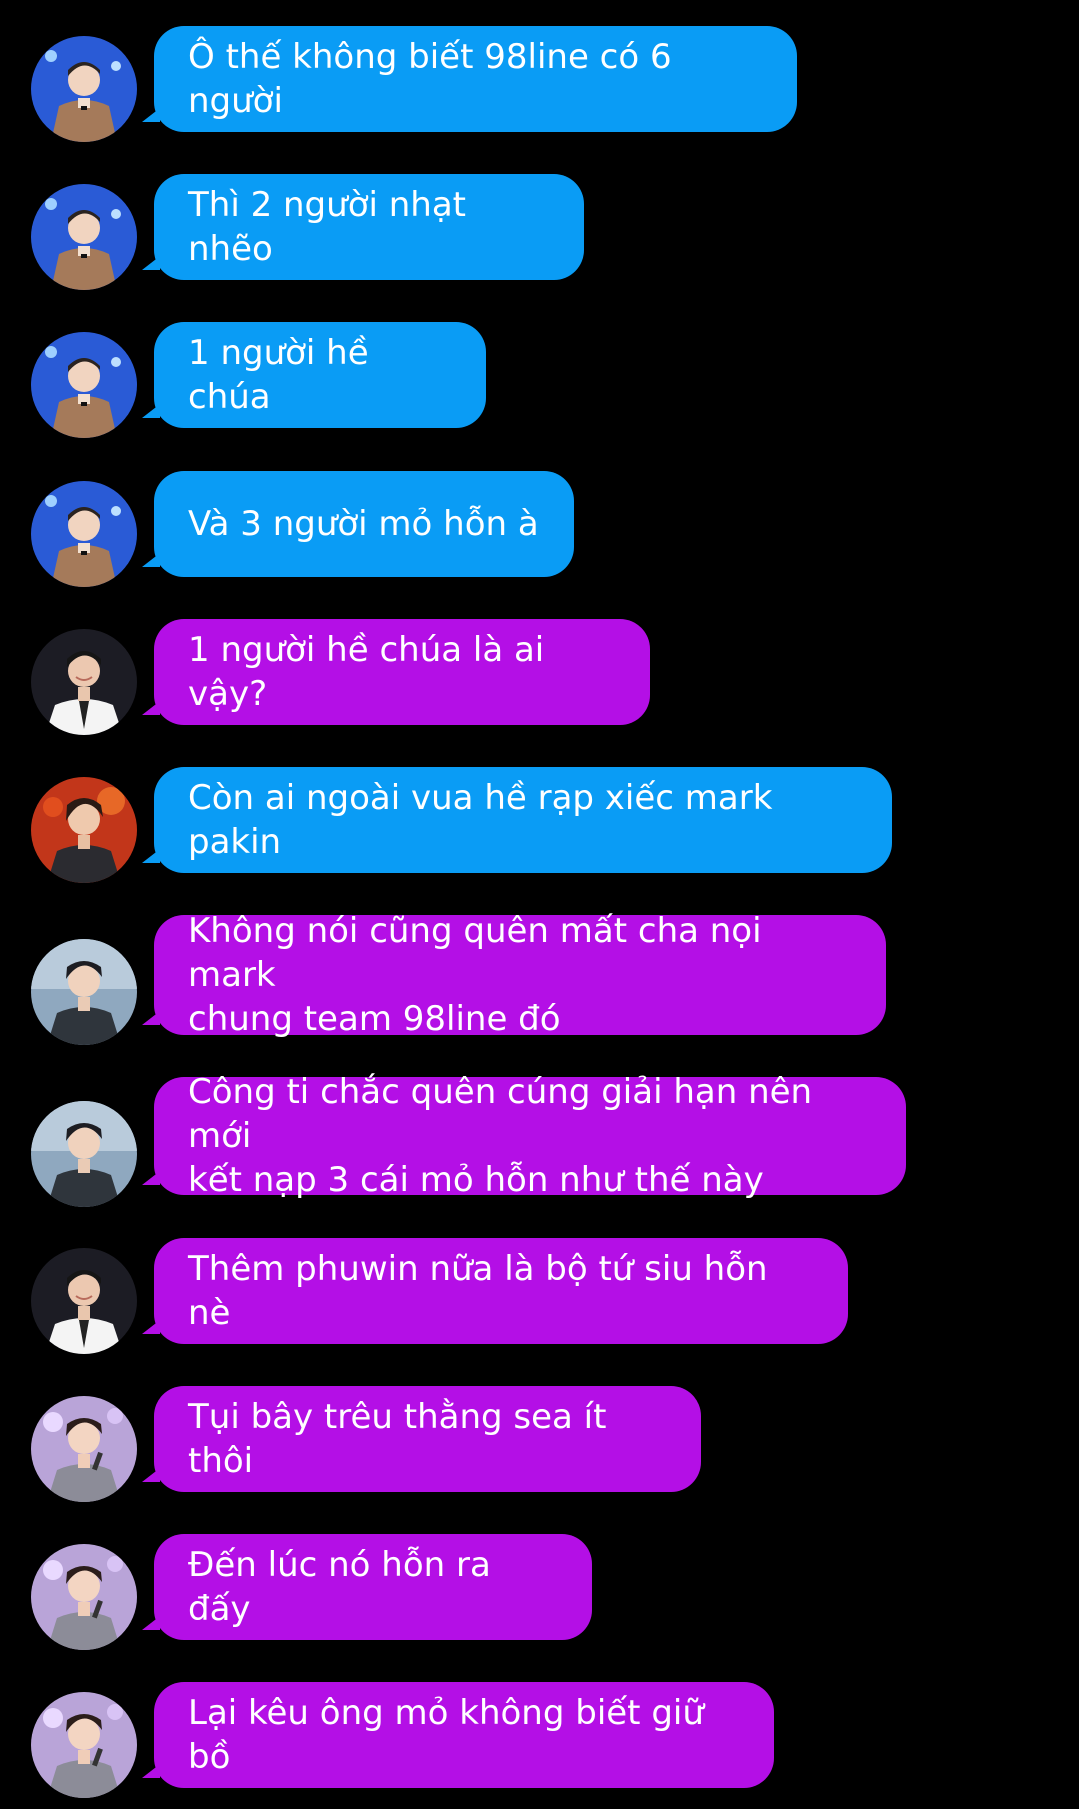 The width and height of the screenshot is (1079, 1809). I want to click on message-row: Còn ai ngoài vua hề rạp xiếc mark pakin, so click(539, 825).